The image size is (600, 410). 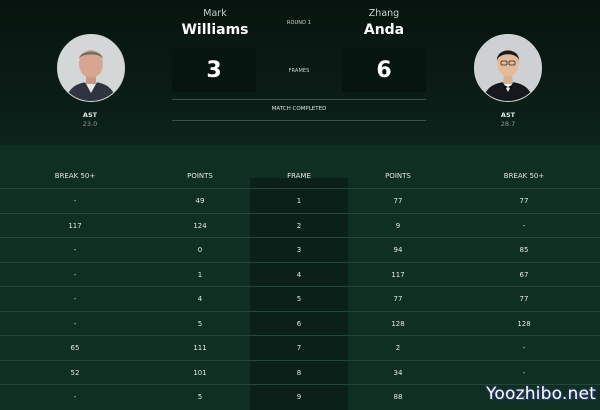 I want to click on cell-p2-break: 128, so click(x=524, y=323).